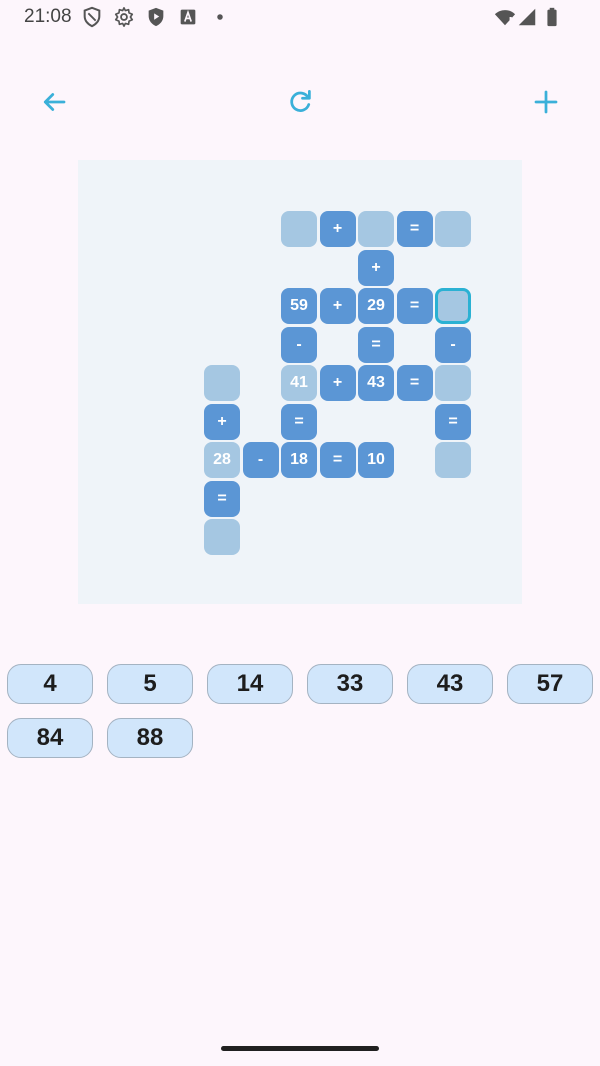 This screenshot has height=1066, width=600. Describe the element at coordinates (188, 17) in the screenshot. I see `font-a-icon` at that location.